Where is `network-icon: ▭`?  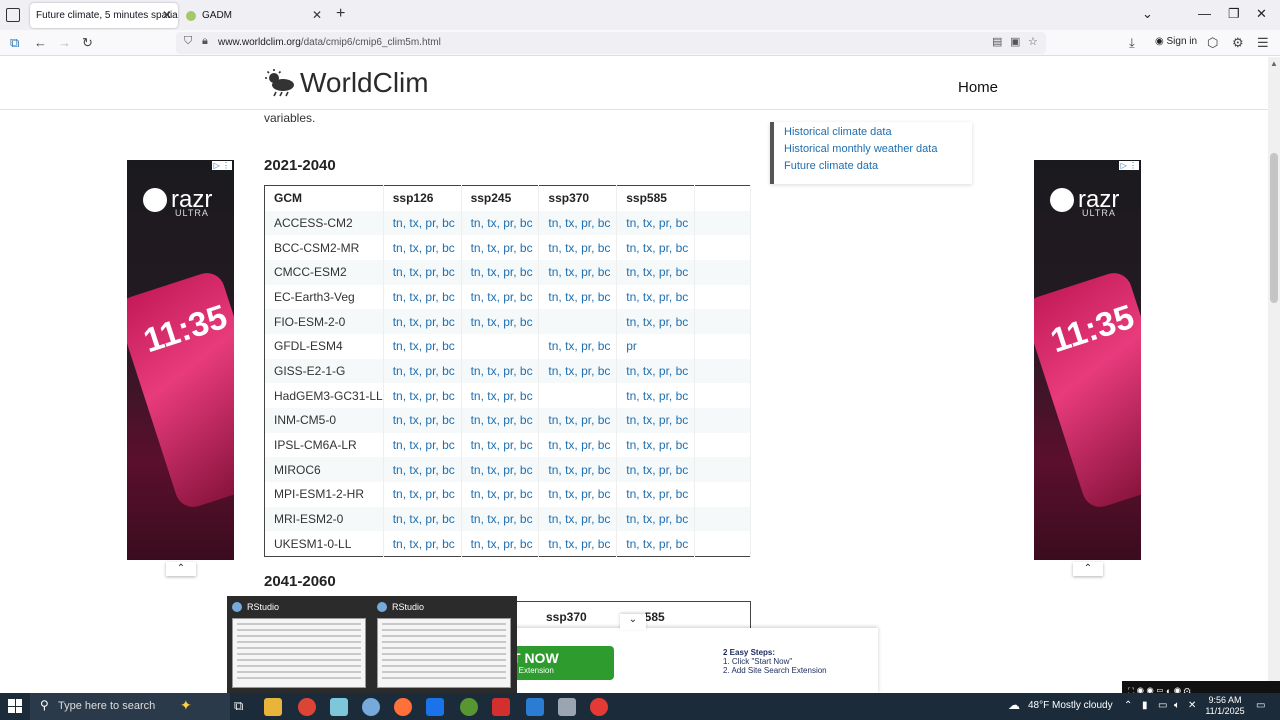
network-icon: ▭ is located at coordinates (1162, 705).